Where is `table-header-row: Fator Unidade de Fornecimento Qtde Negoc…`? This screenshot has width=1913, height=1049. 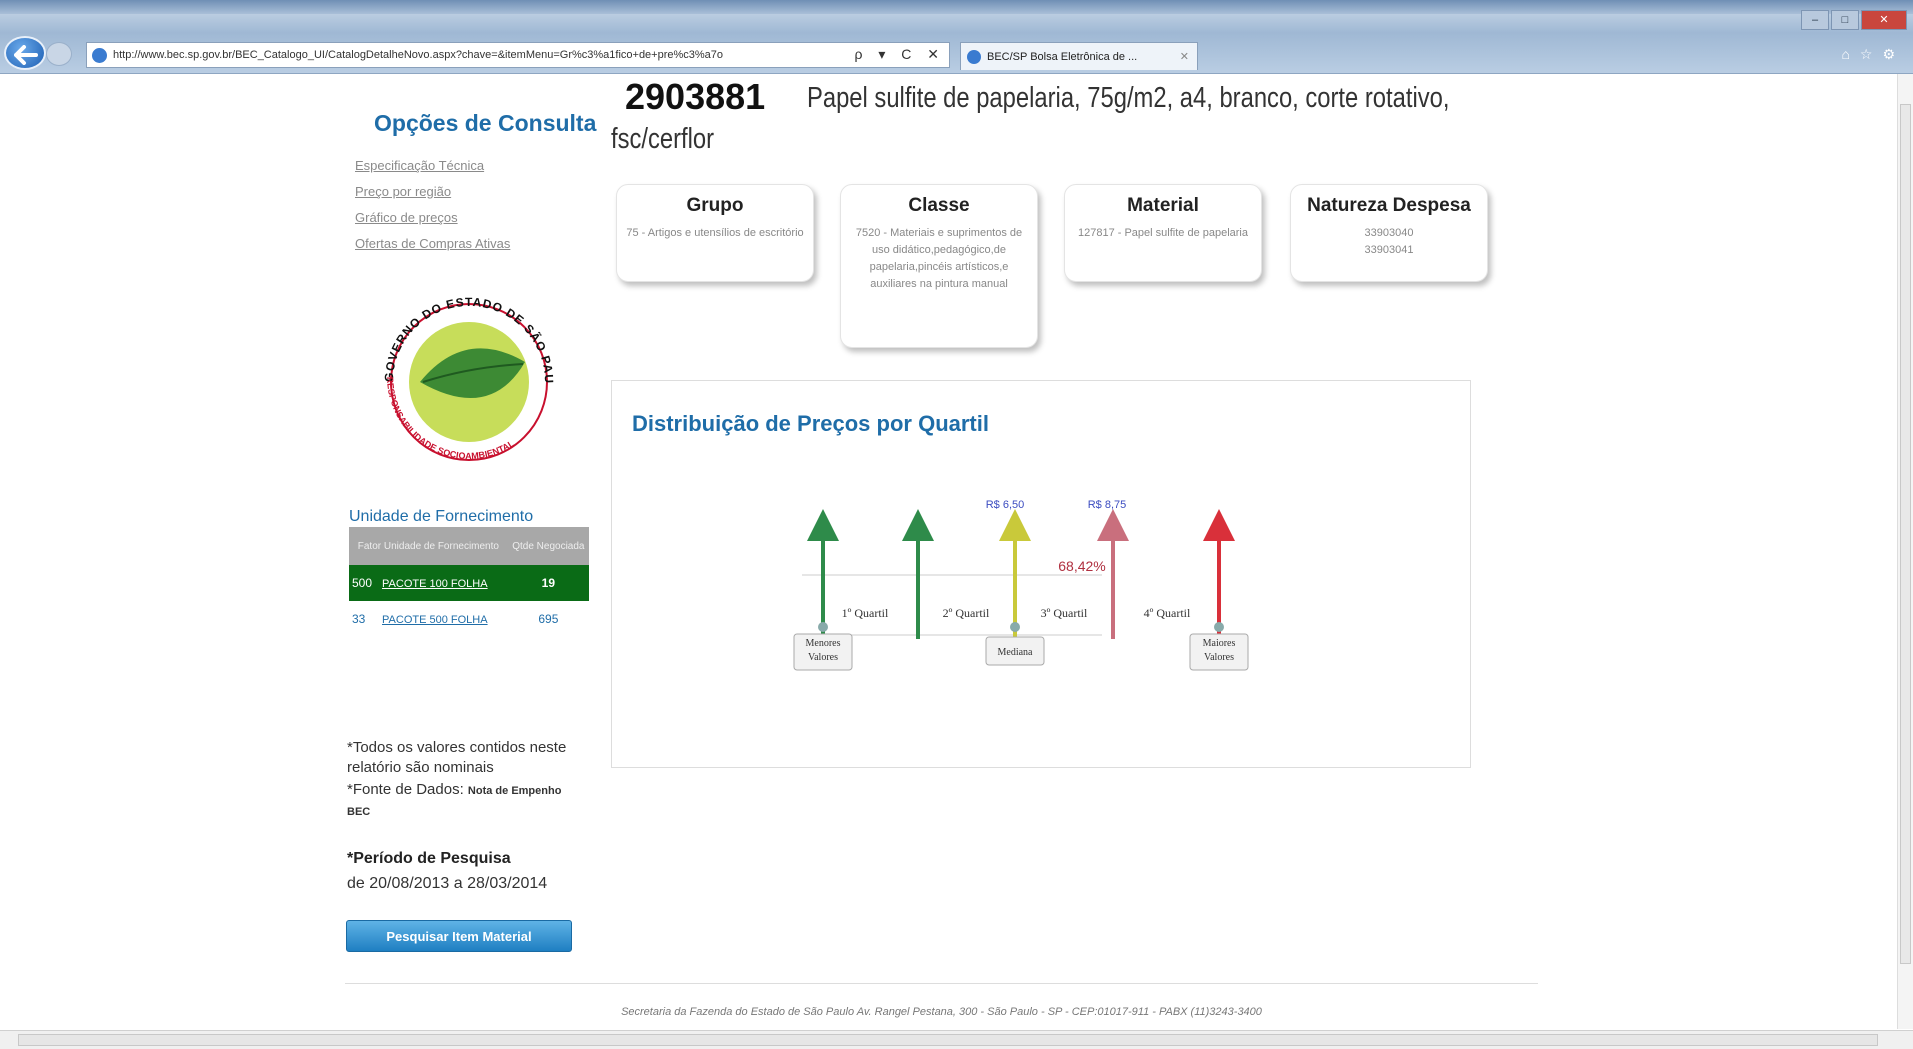
table-header-row: Fator Unidade de Fornecimento Qtde Negoc… is located at coordinates (469, 546).